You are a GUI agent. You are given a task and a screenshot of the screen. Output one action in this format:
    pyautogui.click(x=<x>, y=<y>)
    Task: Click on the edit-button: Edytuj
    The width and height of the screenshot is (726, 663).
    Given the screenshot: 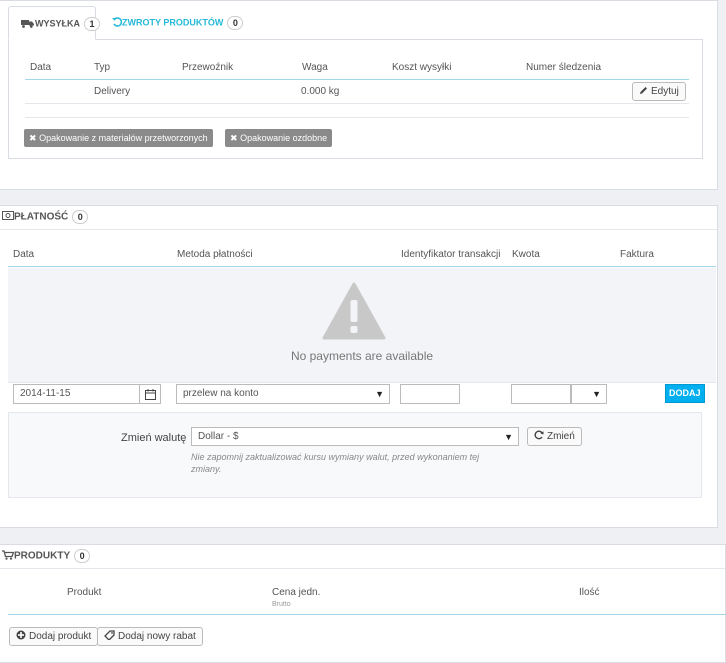 What is the action you would take?
    pyautogui.click(x=659, y=91)
    